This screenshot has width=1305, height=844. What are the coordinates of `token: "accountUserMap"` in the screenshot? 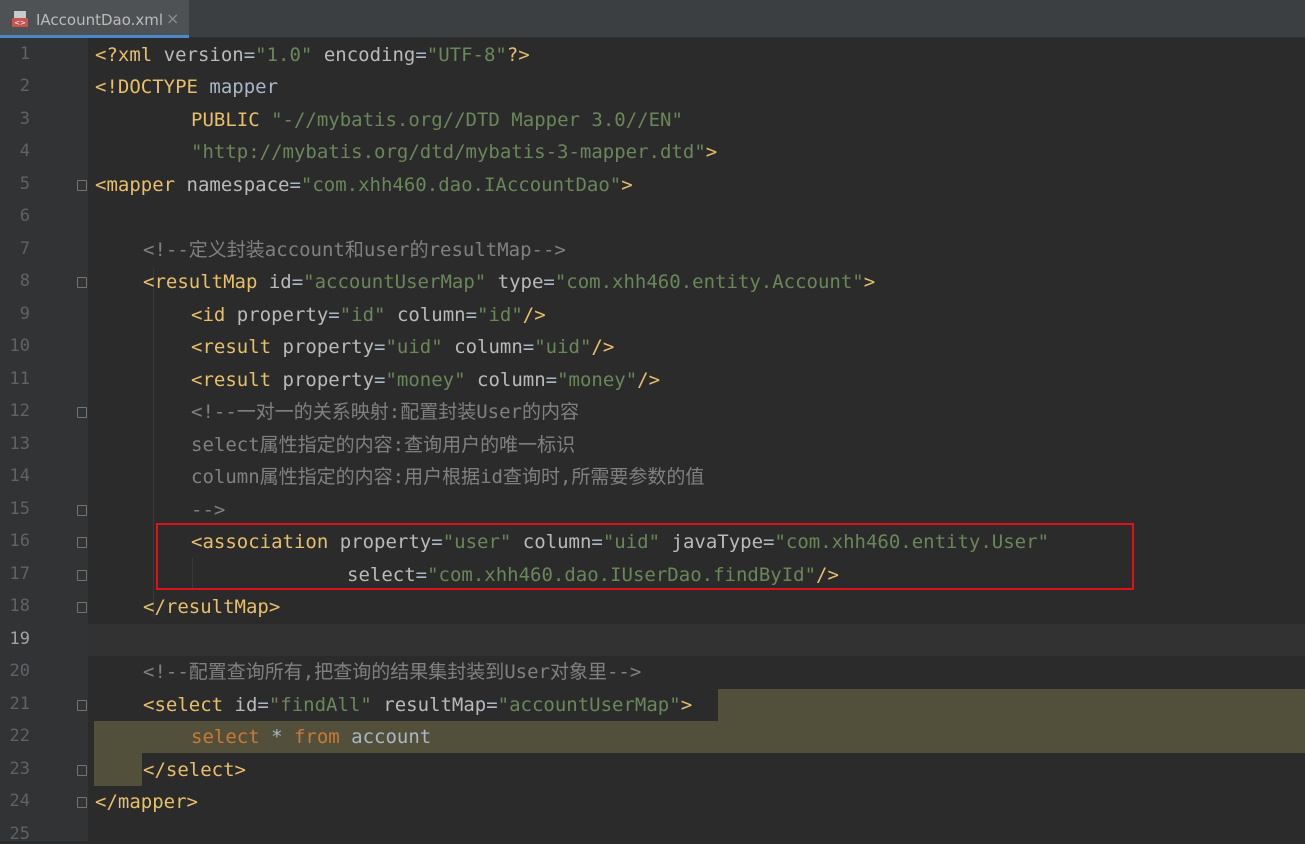 It's located at (589, 705).